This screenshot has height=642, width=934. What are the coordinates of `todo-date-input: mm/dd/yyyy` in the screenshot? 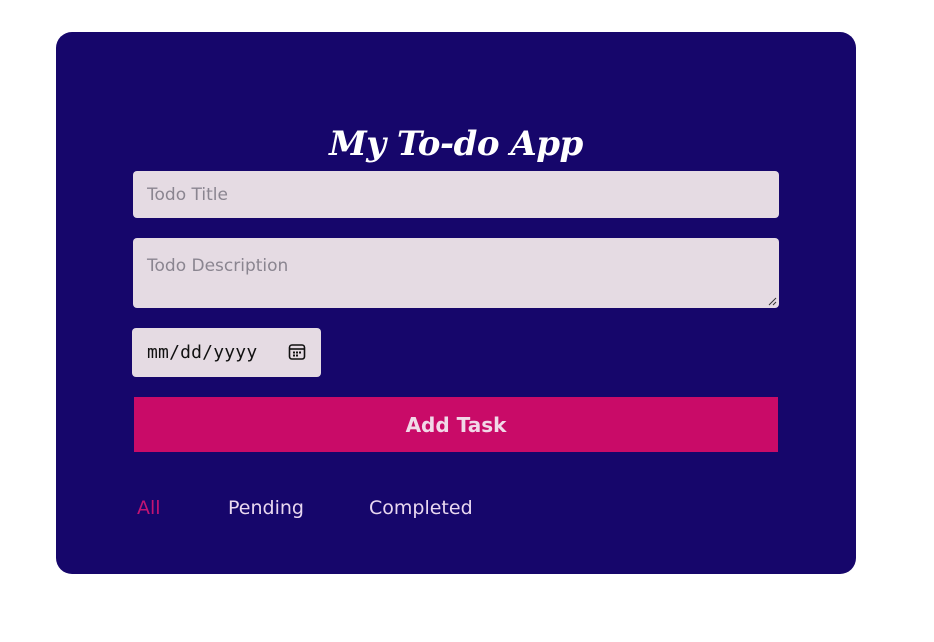 It's located at (226, 352).